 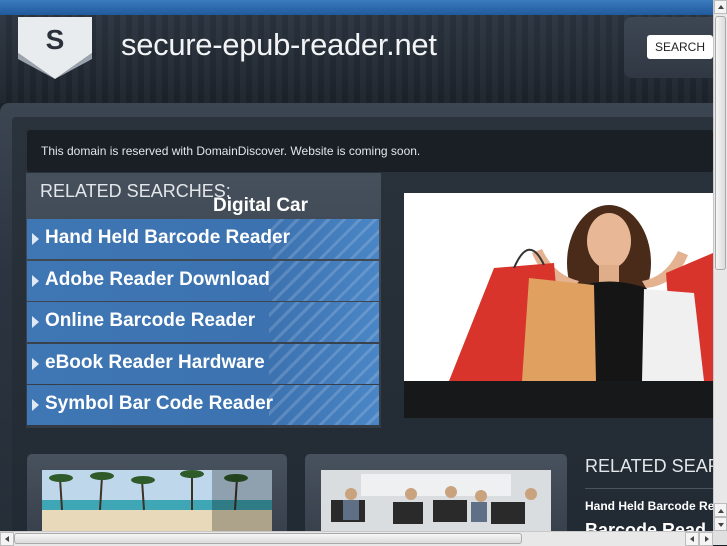 I want to click on related-search-label: eBook Reader Hardware, so click(x=155, y=363).